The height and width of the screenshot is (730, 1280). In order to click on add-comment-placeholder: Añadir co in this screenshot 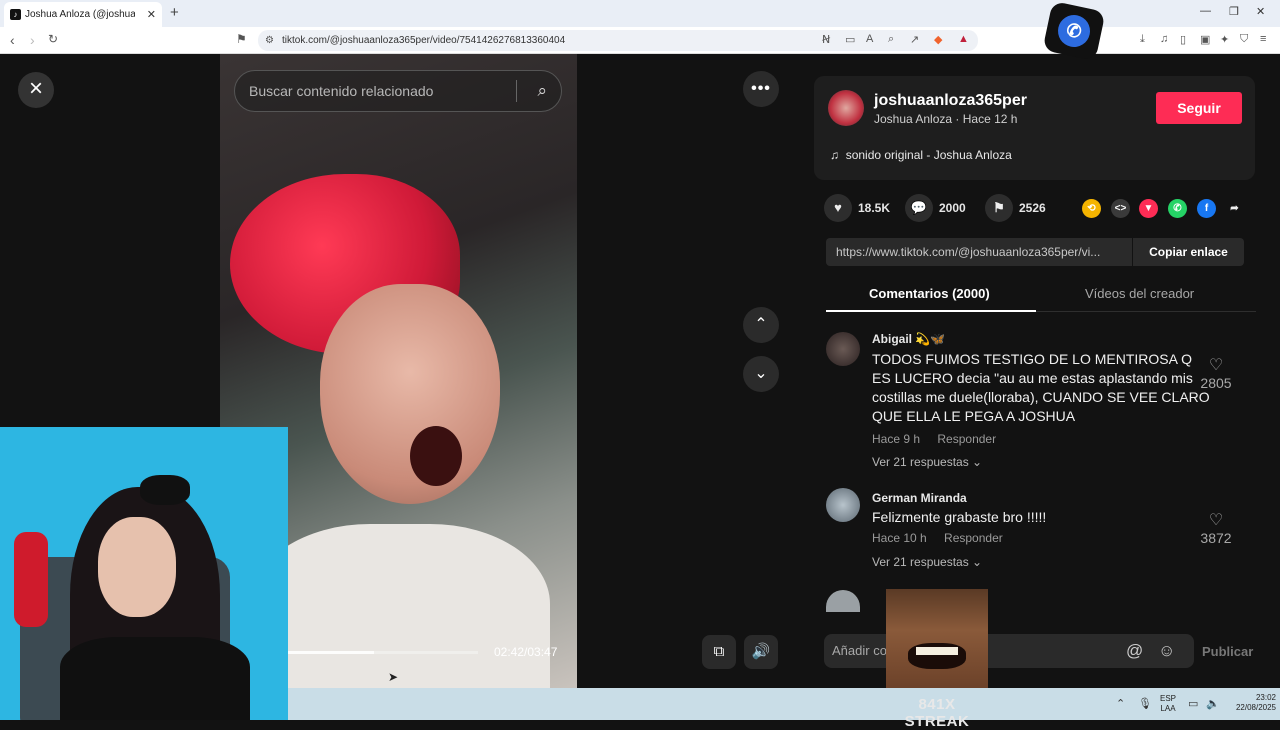, I will do `click(859, 650)`.